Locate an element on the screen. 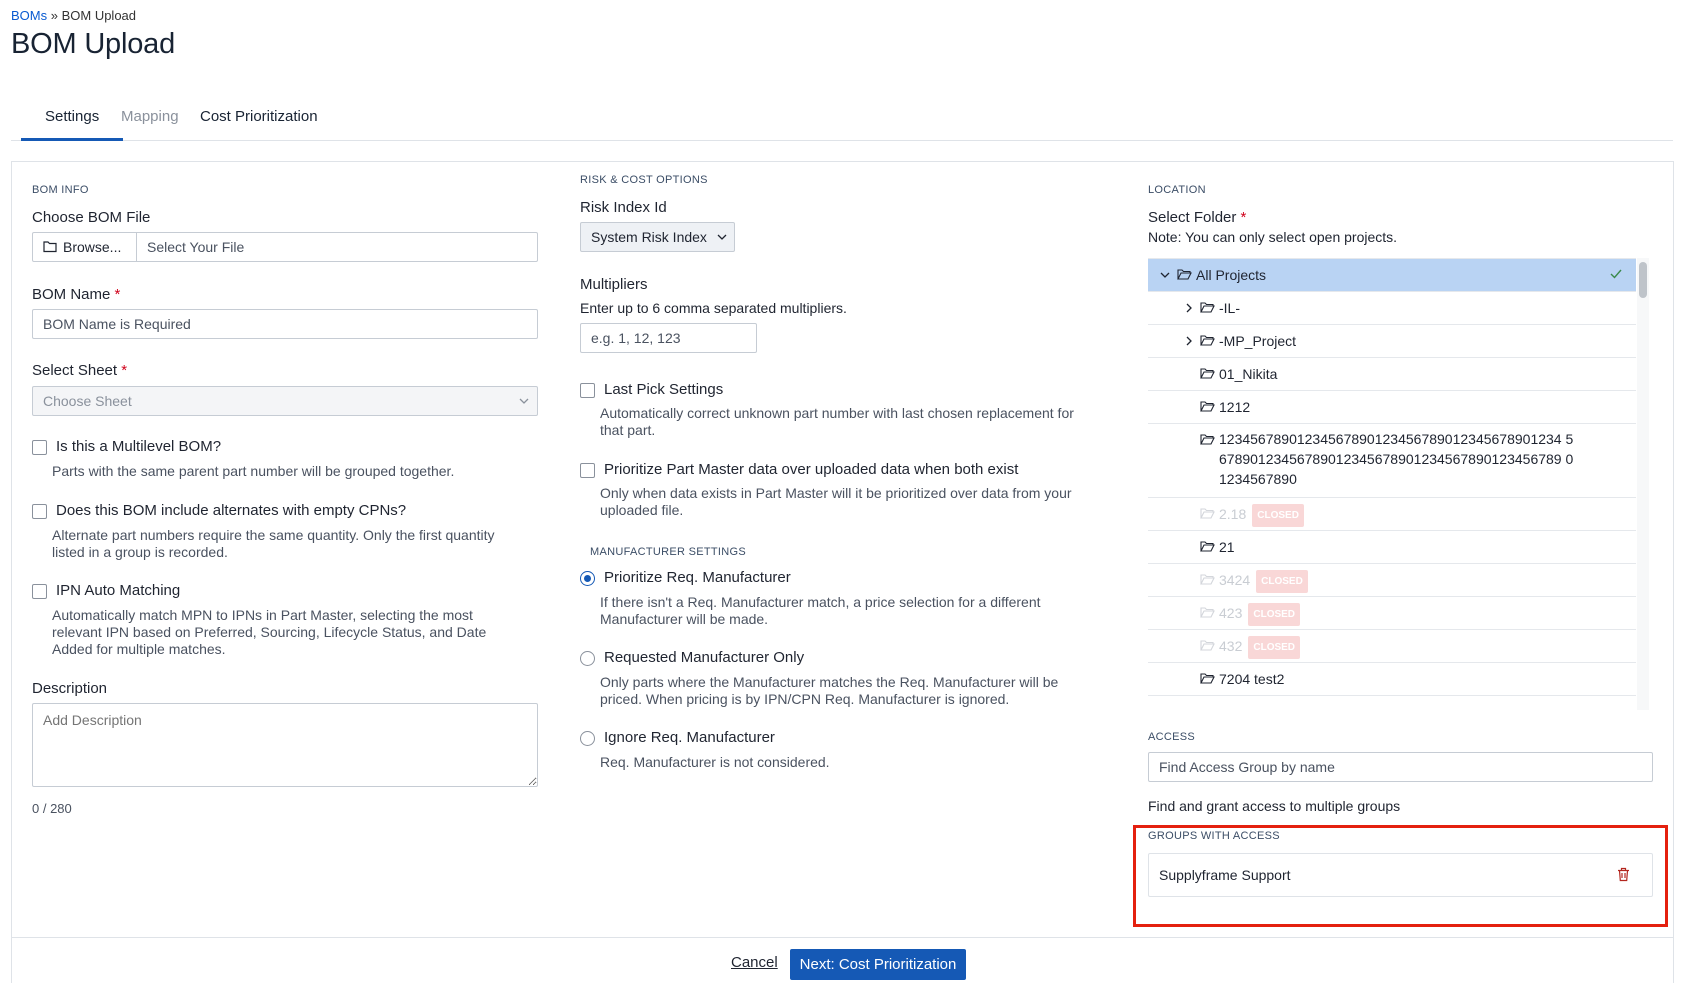 This screenshot has width=1682, height=983. requested-manufacturer-only-radio is located at coordinates (587, 658).